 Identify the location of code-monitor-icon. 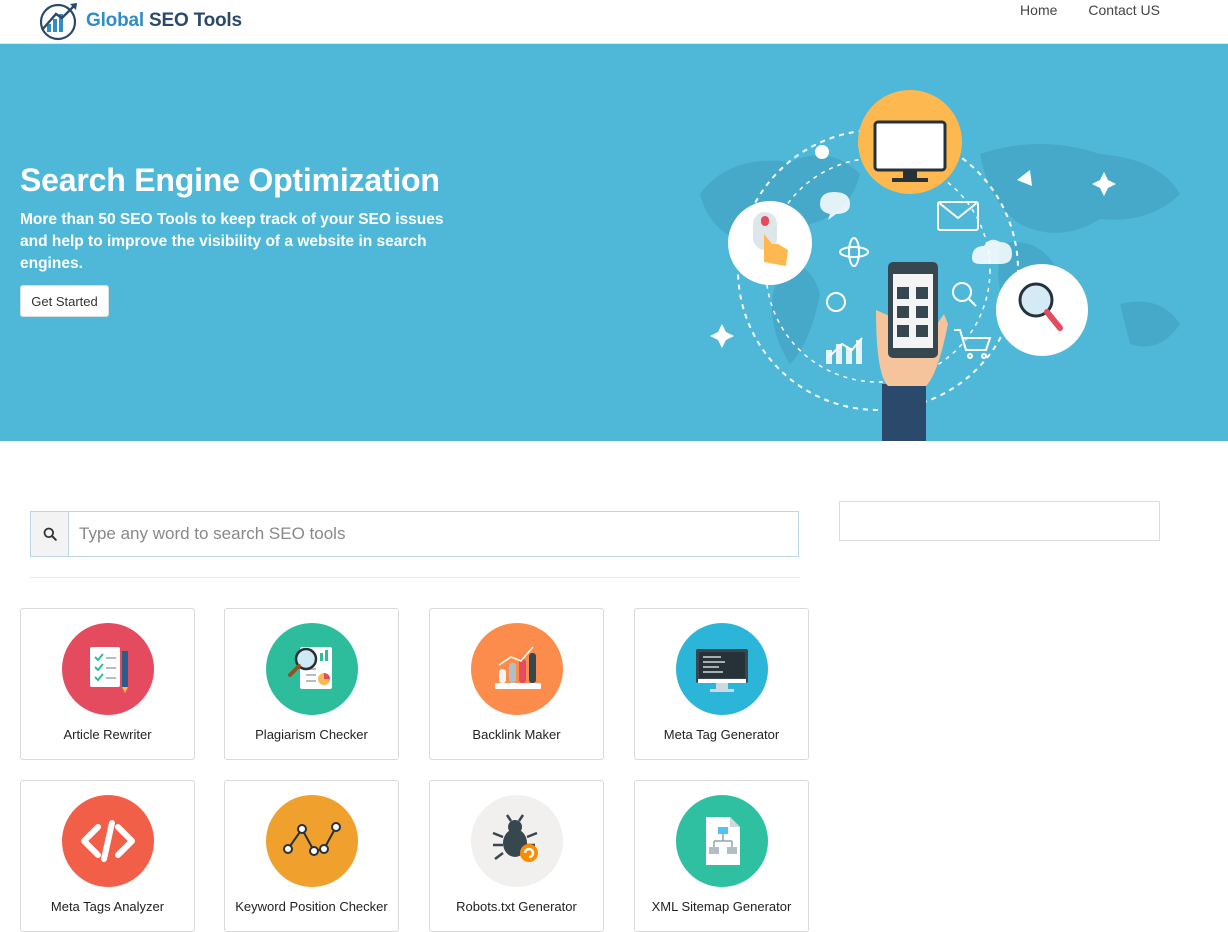
(722, 669).